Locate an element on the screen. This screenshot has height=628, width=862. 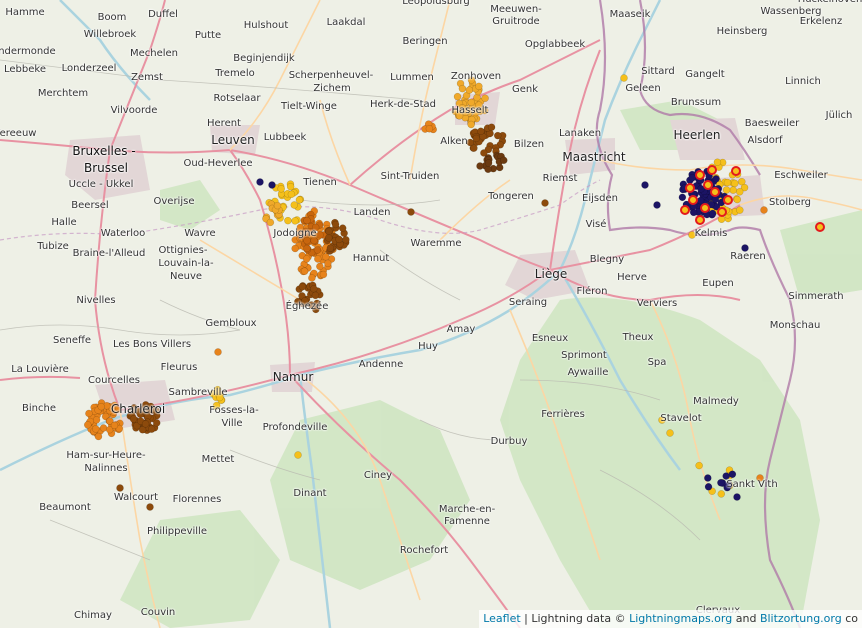
place-label: Zonhoven is located at coordinates (476, 76).